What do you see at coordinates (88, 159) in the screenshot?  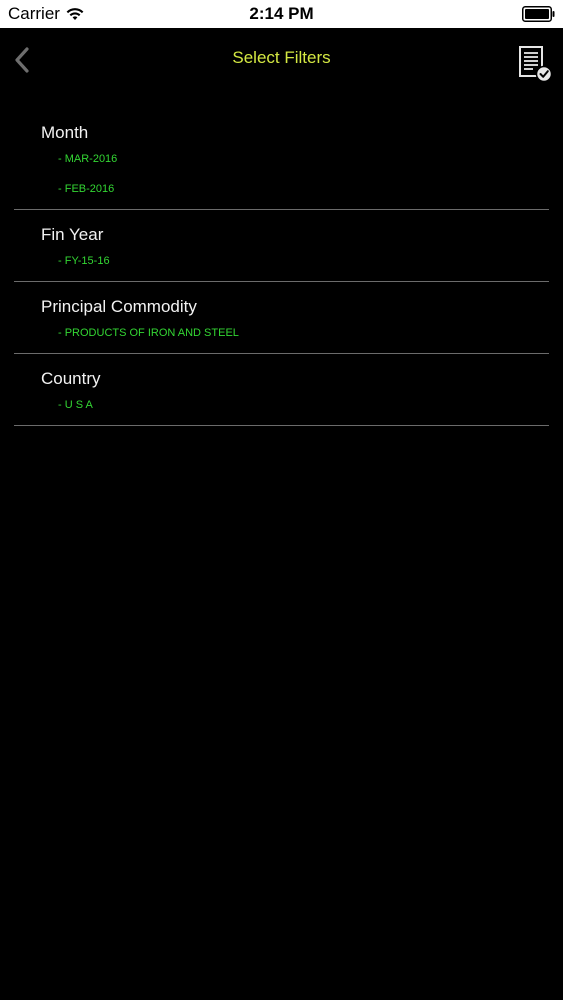 I see `filter-value: - MAR-2016` at bounding box center [88, 159].